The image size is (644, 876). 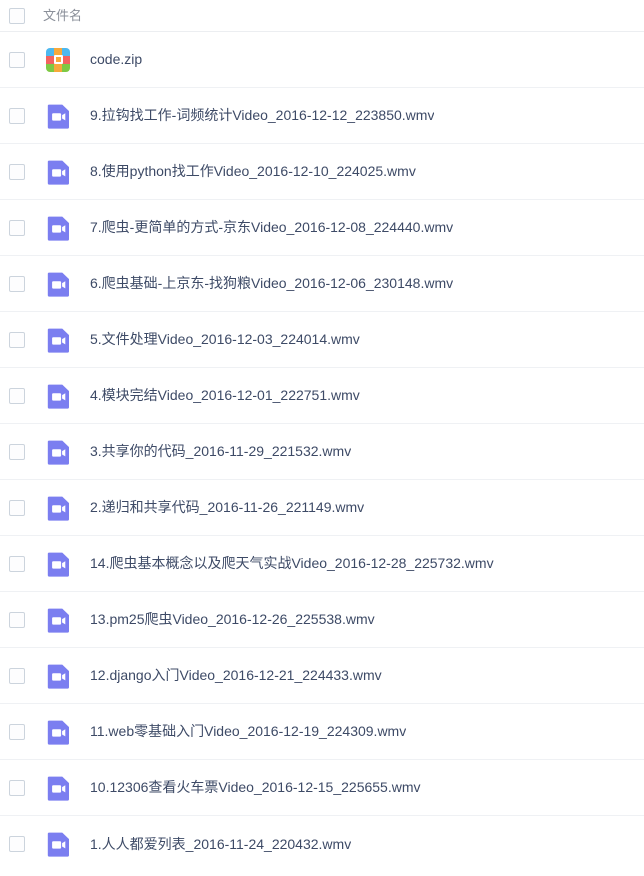 What do you see at coordinates (322, 16) in the screenshot?
I see `file-list-header-row: 文件名` at bounding box center [322, 16].